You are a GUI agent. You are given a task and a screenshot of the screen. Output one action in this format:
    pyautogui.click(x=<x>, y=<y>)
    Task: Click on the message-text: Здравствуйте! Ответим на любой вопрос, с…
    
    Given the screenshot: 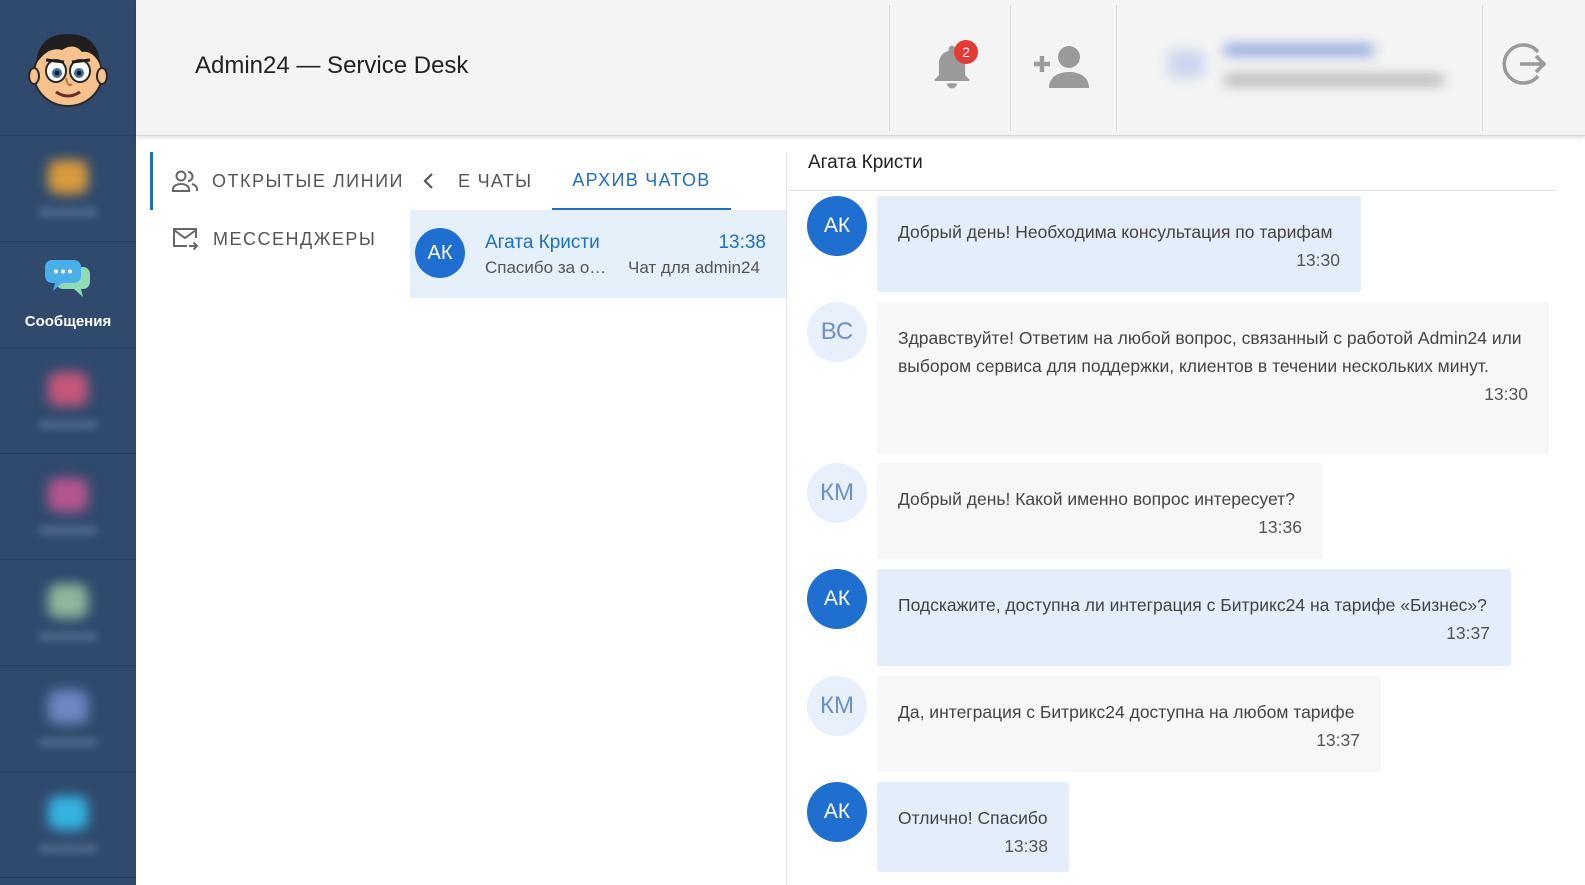 What is the action you would take?
    pyautogui.click(x=1210, y=352)
    